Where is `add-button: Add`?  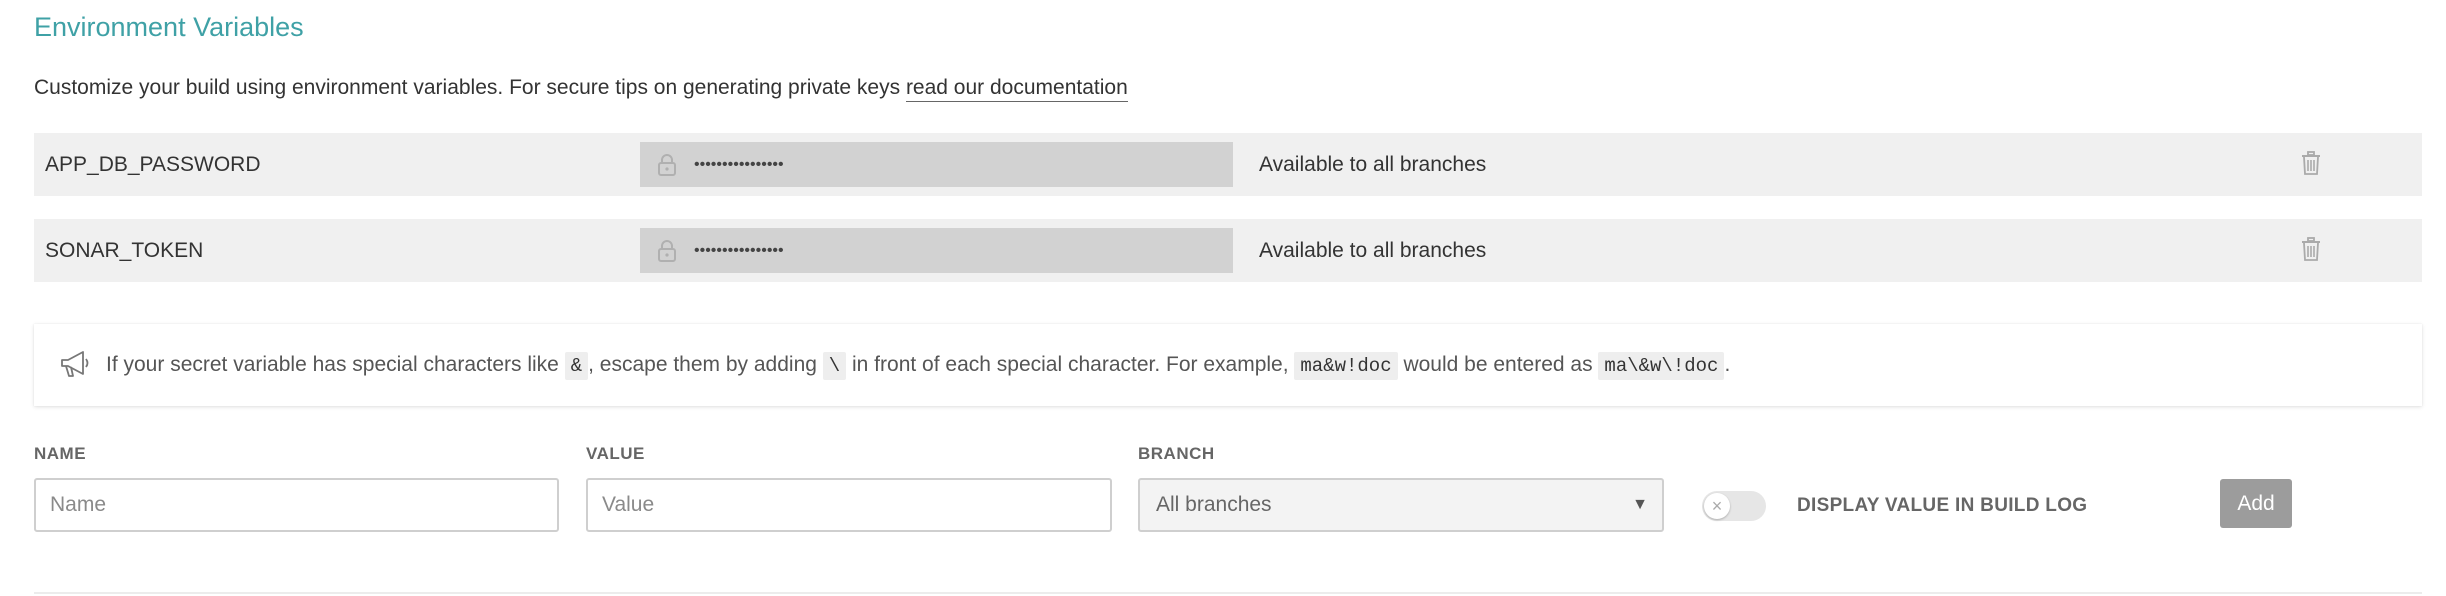
add-button: Add is located at coordinates (2256, 503).